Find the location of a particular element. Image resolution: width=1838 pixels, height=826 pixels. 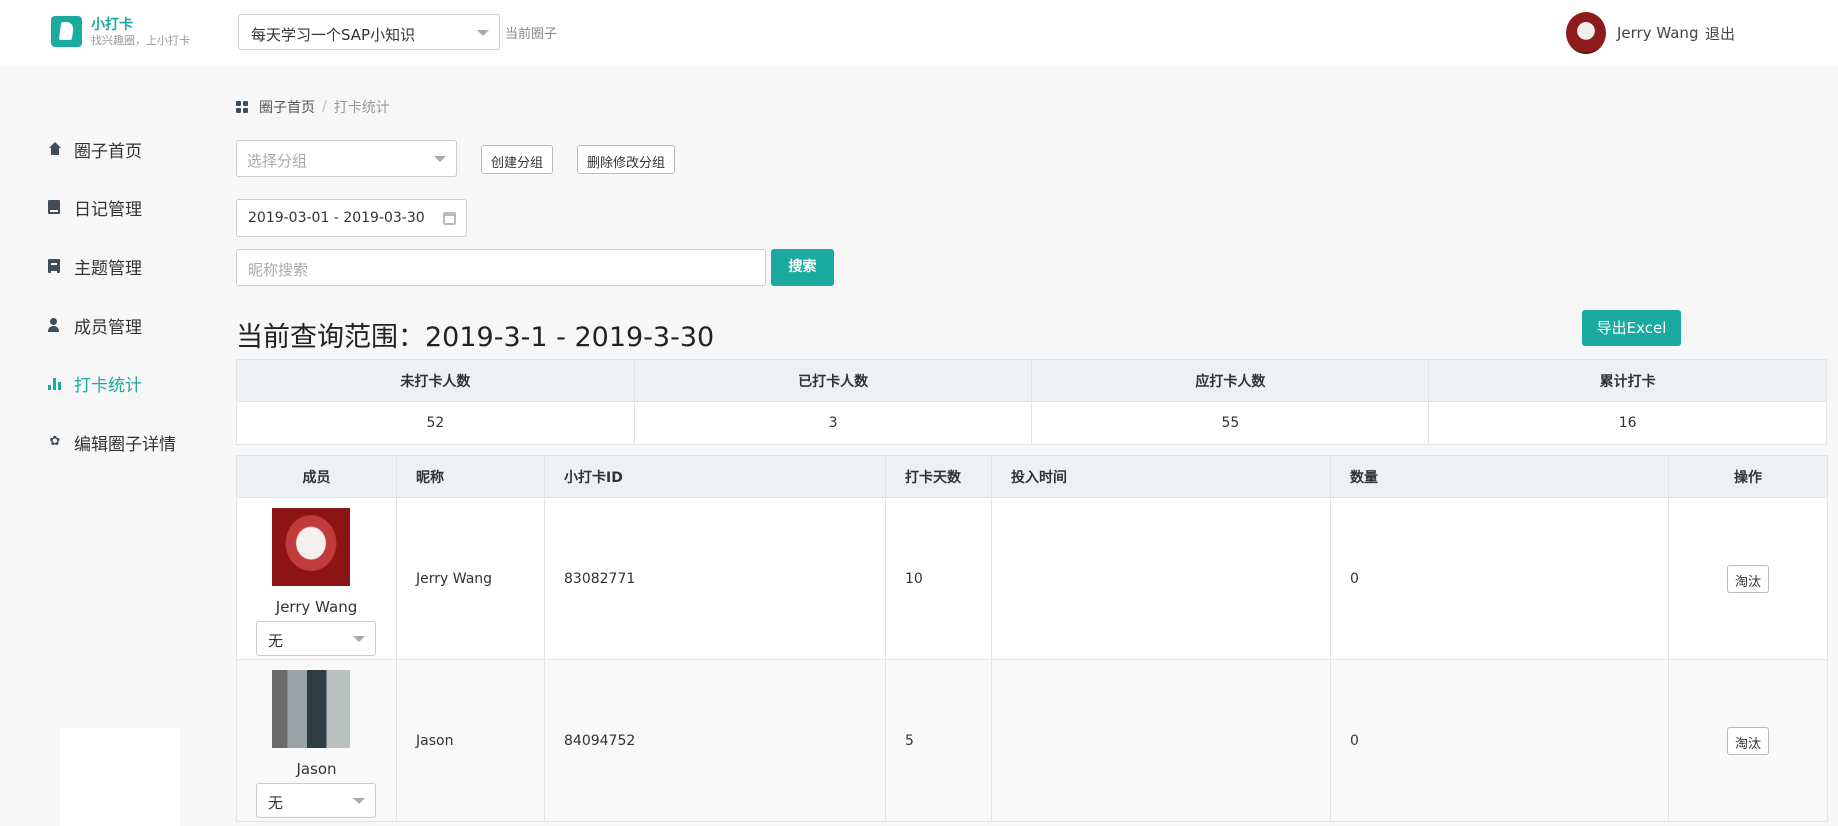

app-name: 小打卡 is located at coordinates (112, 25).